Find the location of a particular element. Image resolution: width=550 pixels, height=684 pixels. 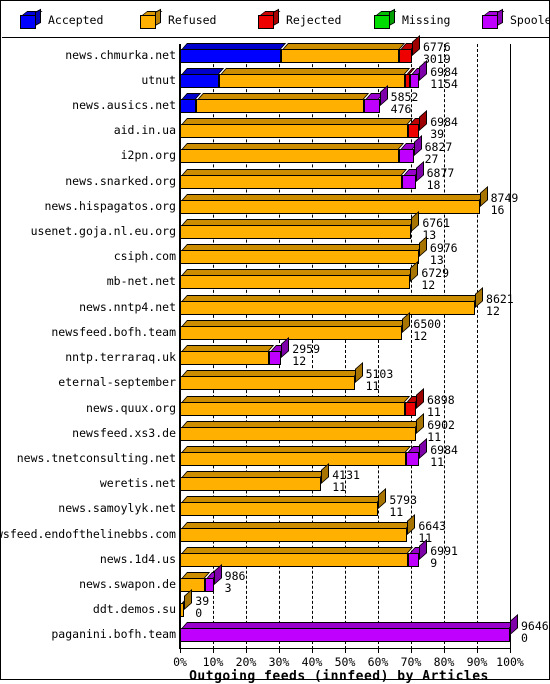

bar-value-secondary: 0 is located at coordinates (524, 638).